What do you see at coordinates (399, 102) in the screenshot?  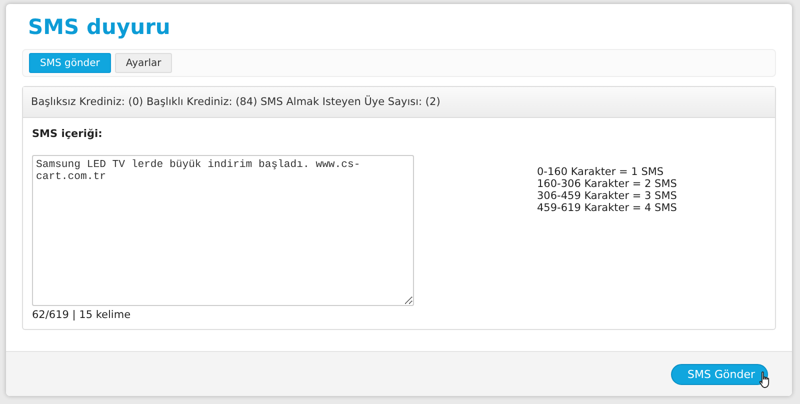 I see `credit-summary: Başlıksız Krediniz: (0) Başlıklı Krediniz: (84) SMS Almak Isteyen Üye Sayısı: (2)` at bounding box center [399, 102].